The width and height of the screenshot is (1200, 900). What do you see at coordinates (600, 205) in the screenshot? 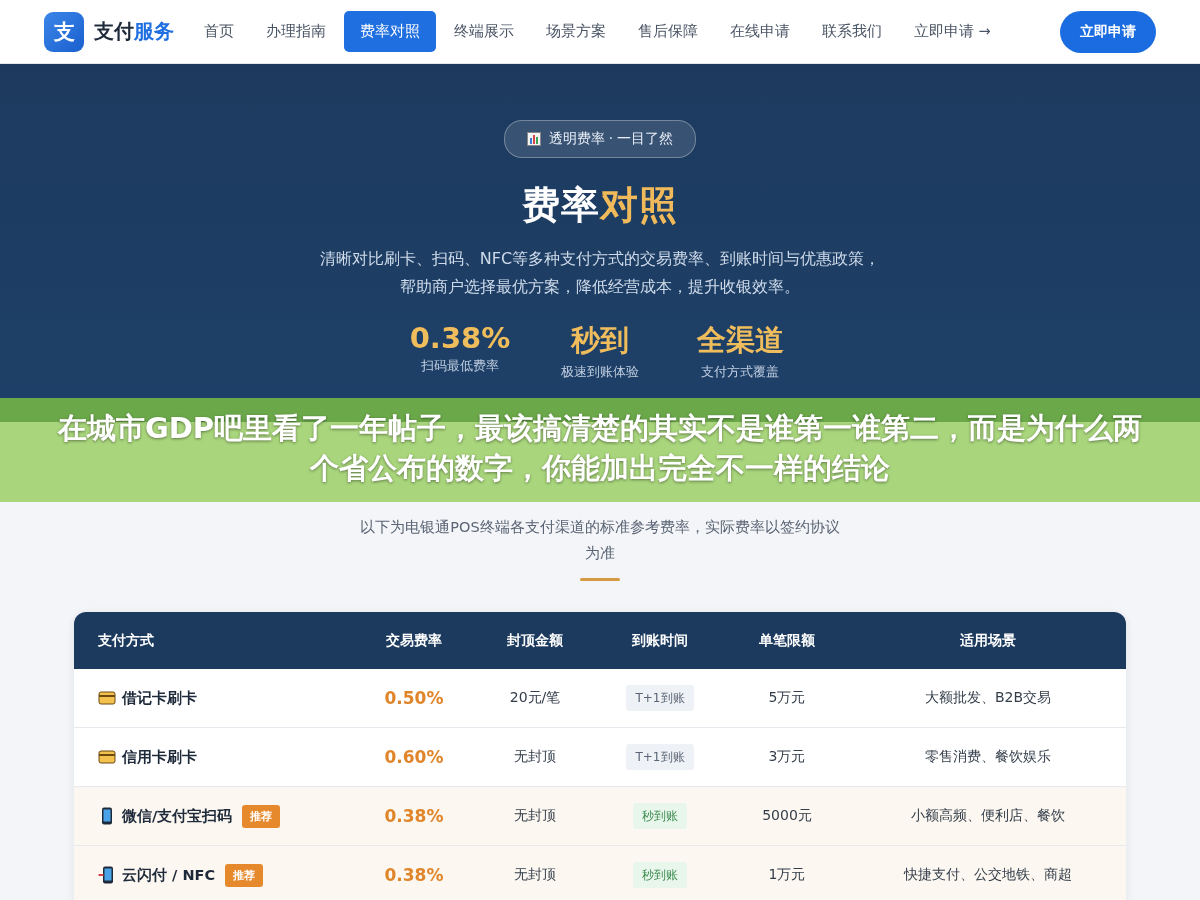
I see `page-title: 费率对照` at bounding box center [600, 205].